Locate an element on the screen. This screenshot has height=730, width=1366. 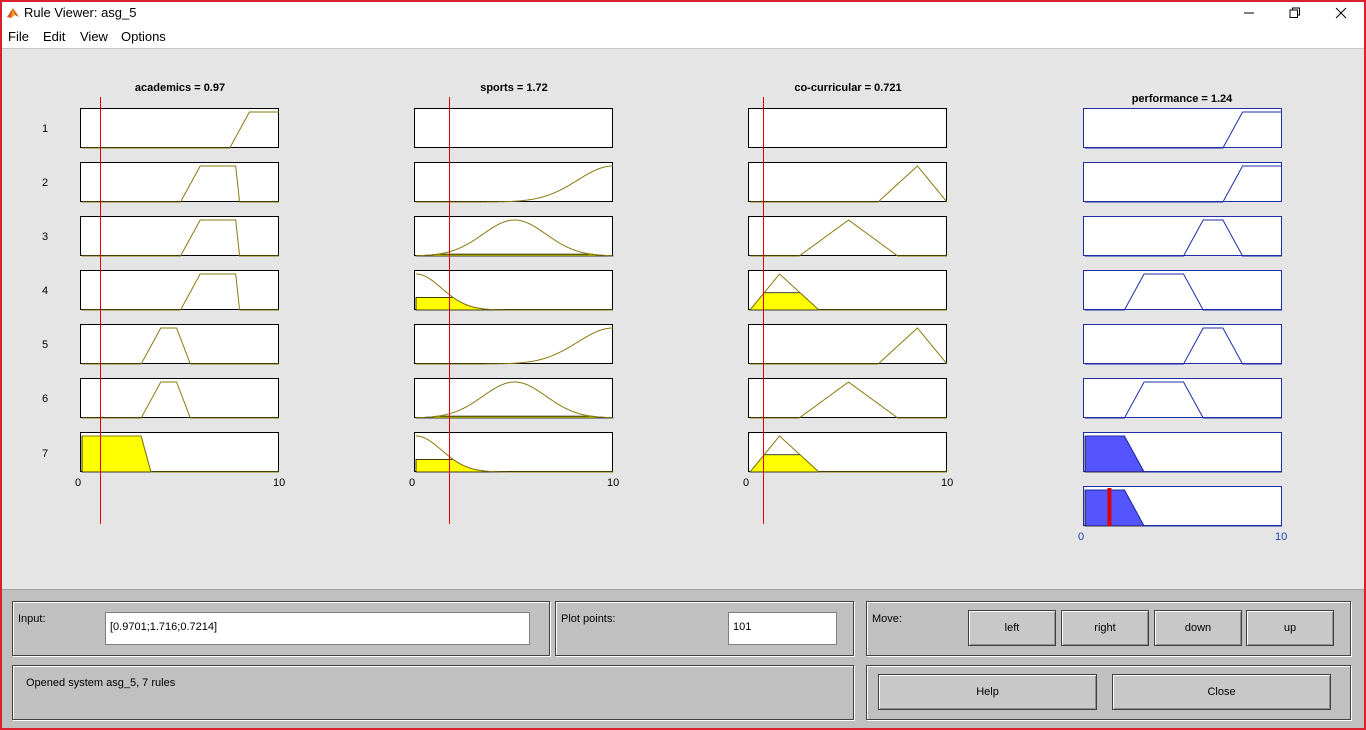
rule-number: 7 is located at coordinates (45, 454).